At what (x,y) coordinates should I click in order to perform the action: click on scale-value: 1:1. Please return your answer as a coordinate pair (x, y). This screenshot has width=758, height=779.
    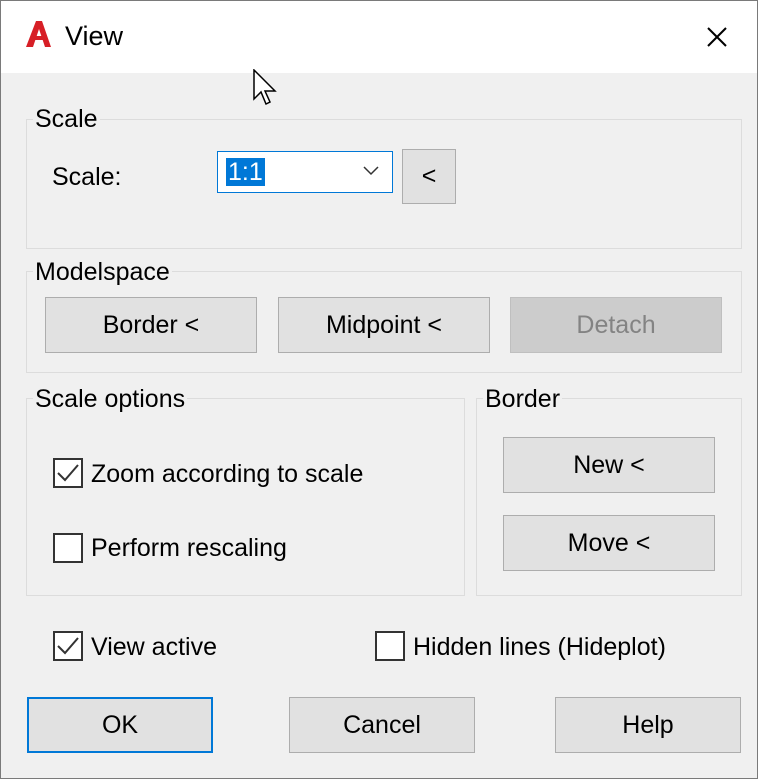
    Looking at the image, I should click on (245, 172).